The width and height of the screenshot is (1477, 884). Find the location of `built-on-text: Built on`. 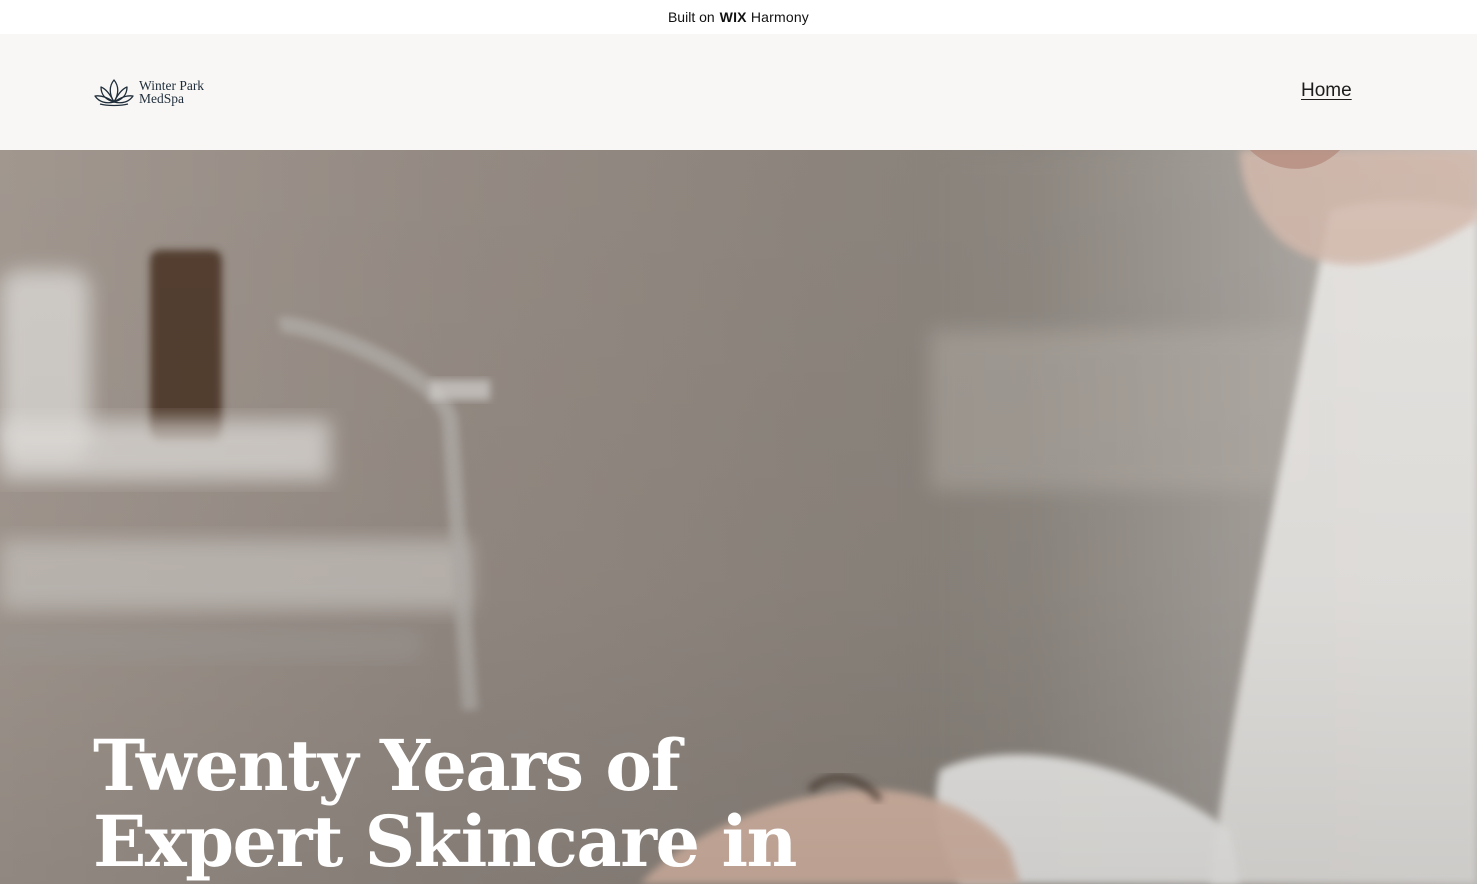

built-on-text: Built on is located at coordinates (691, 17).